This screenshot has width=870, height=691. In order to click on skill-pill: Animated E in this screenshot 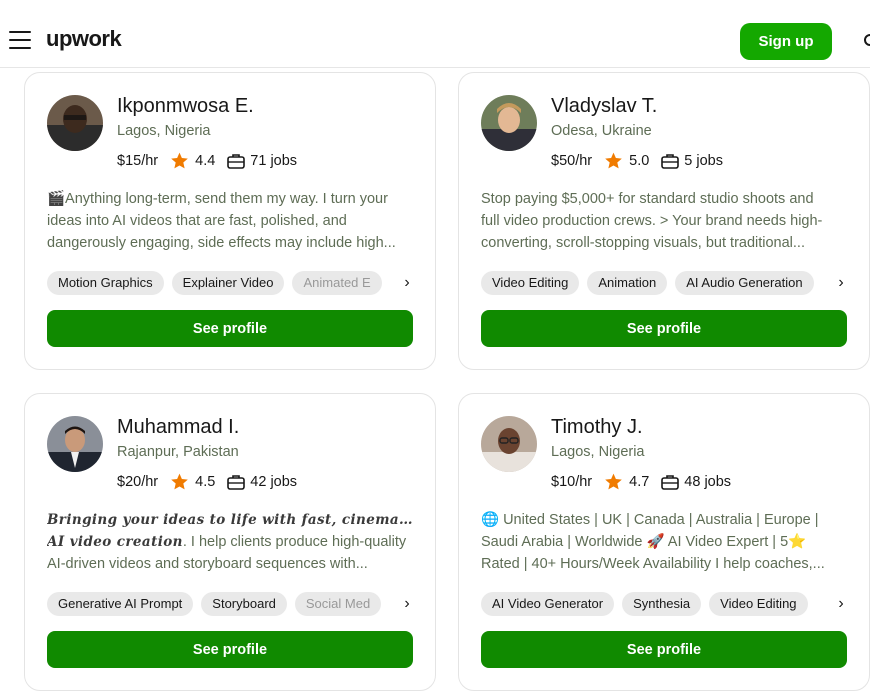, I will do `click(337, 283)`.